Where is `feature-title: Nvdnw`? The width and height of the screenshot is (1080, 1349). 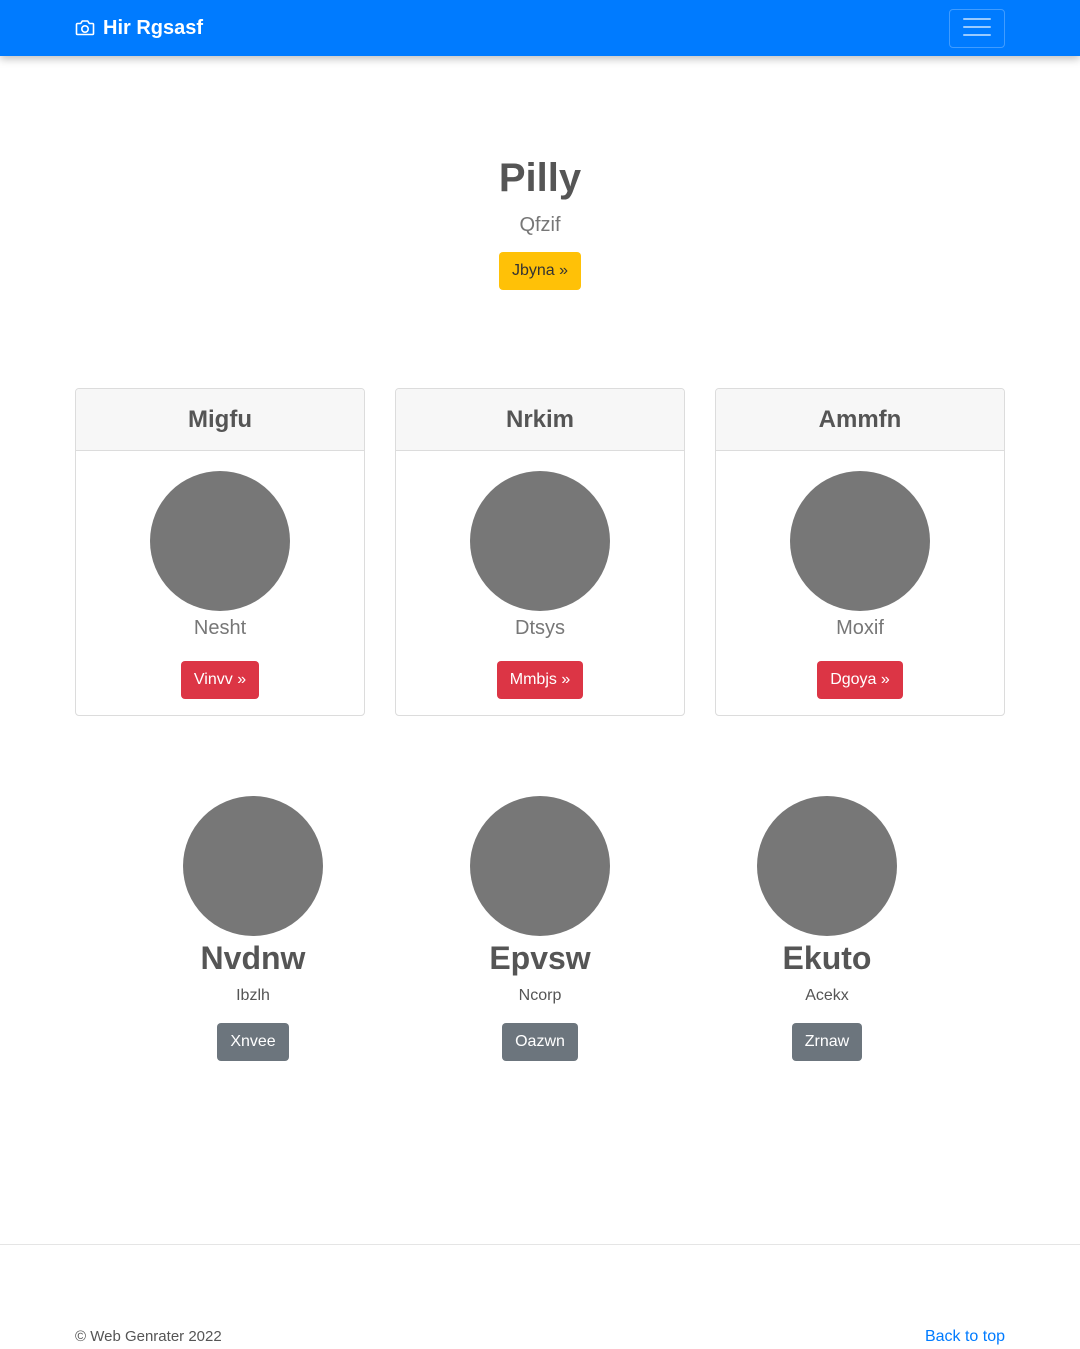
feature-title: Nvdnw is located at coordinates (253, 958).